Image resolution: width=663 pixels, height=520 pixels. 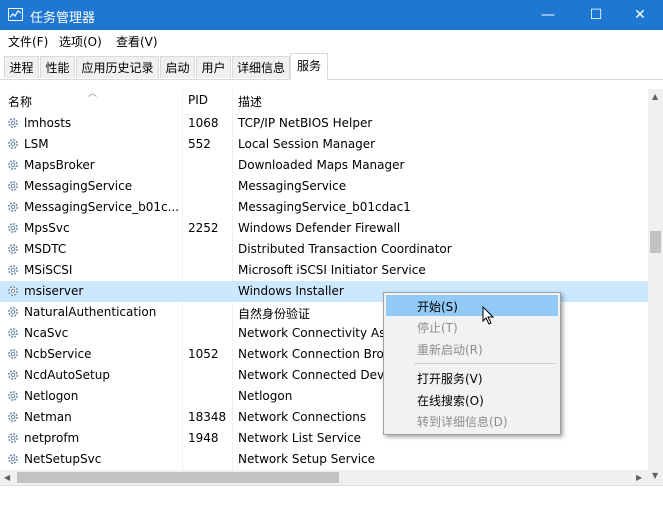 What do you see at coordinates (274, 314) in the screenshot?
I see `service-description: 自然身份验证` at bounding box center [274, 314].